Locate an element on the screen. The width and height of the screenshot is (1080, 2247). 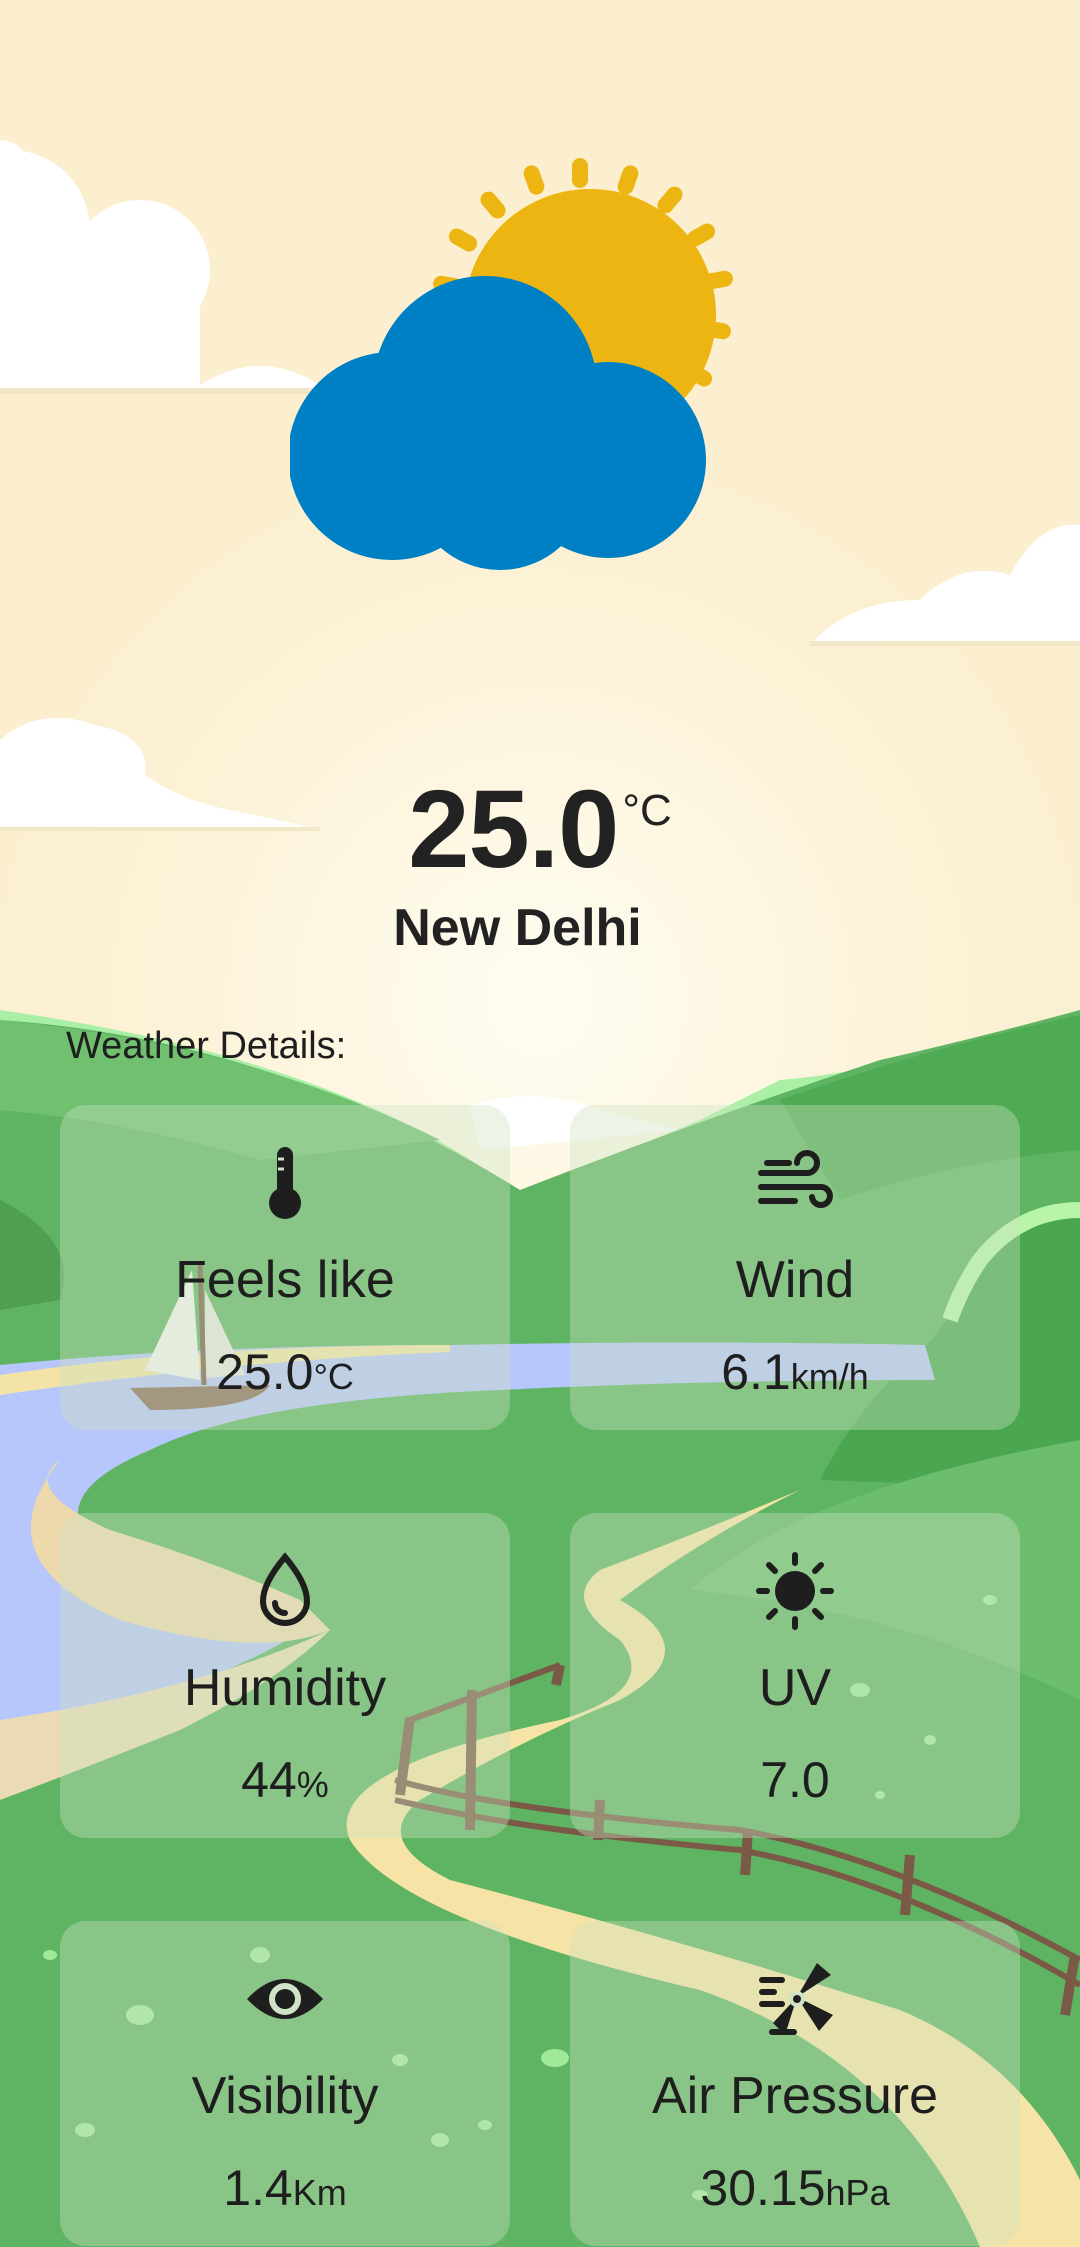
uv-card: UV 7.0 is located at coordinates (795, 1675).